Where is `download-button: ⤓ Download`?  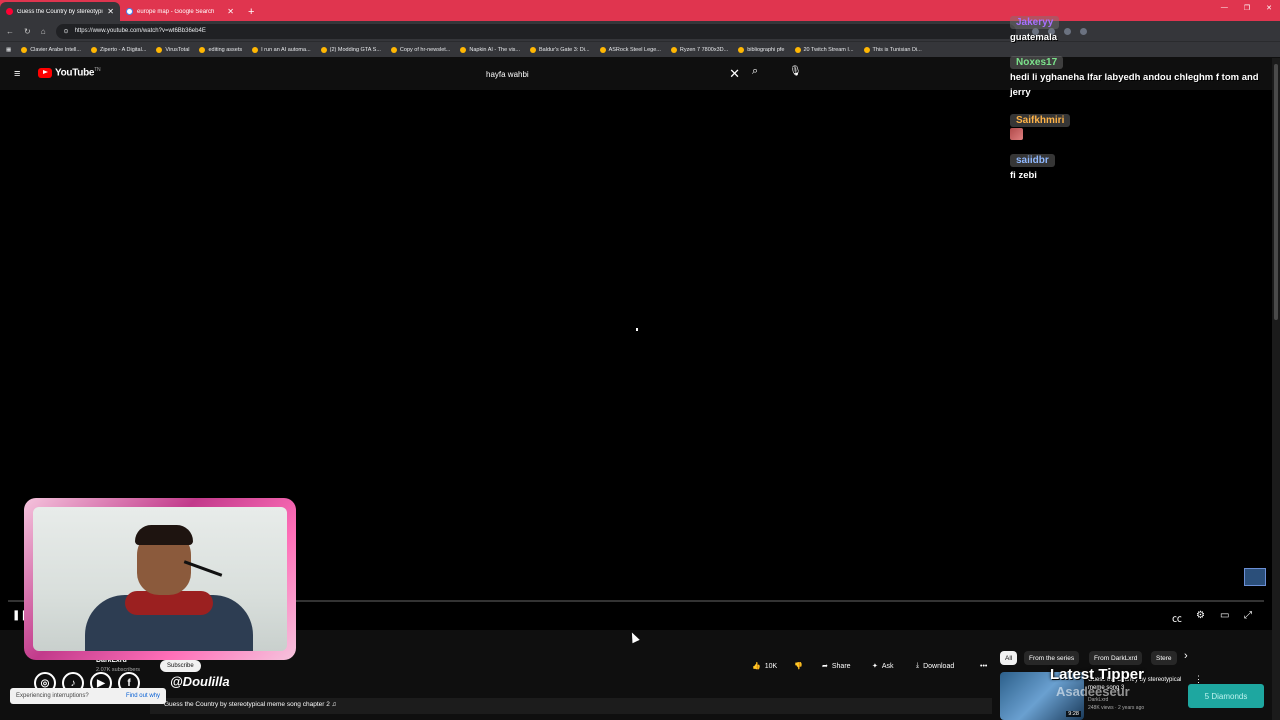
download-button: ⤓ Download is located at coordinates (935, 666).